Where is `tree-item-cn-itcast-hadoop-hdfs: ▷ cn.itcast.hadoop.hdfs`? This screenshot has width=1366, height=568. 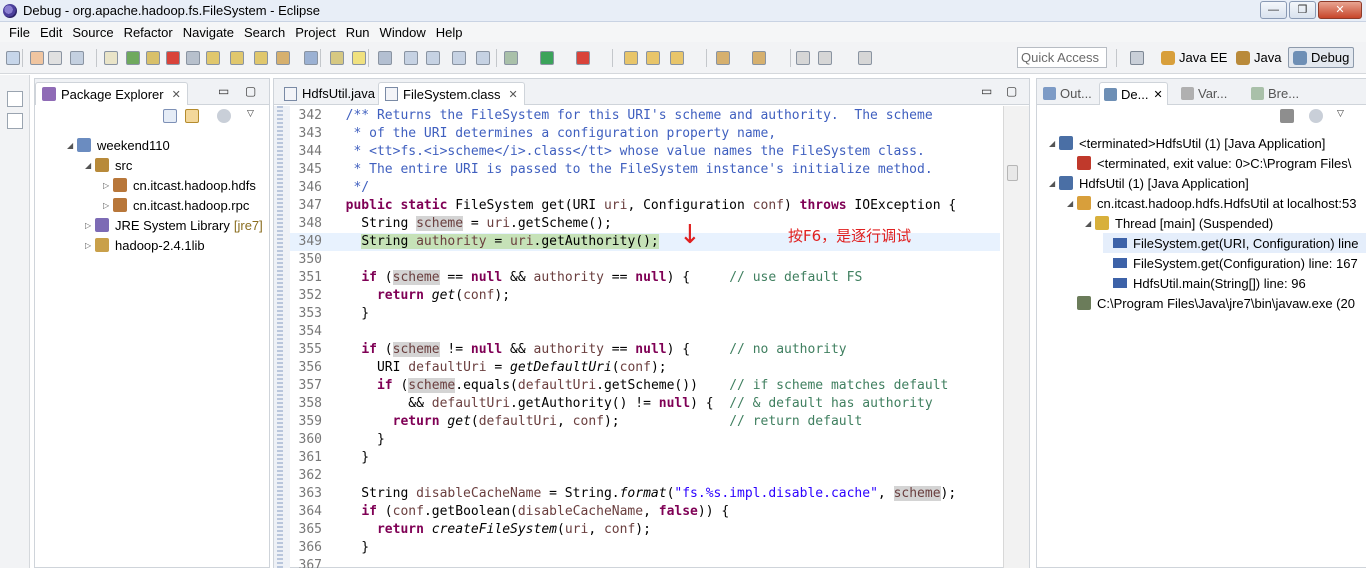
tree-item-cn-itcast-hadoop-hdfs: ▷ cn.itcast.hadoop.hdfs is located at coordinates (179, 185).